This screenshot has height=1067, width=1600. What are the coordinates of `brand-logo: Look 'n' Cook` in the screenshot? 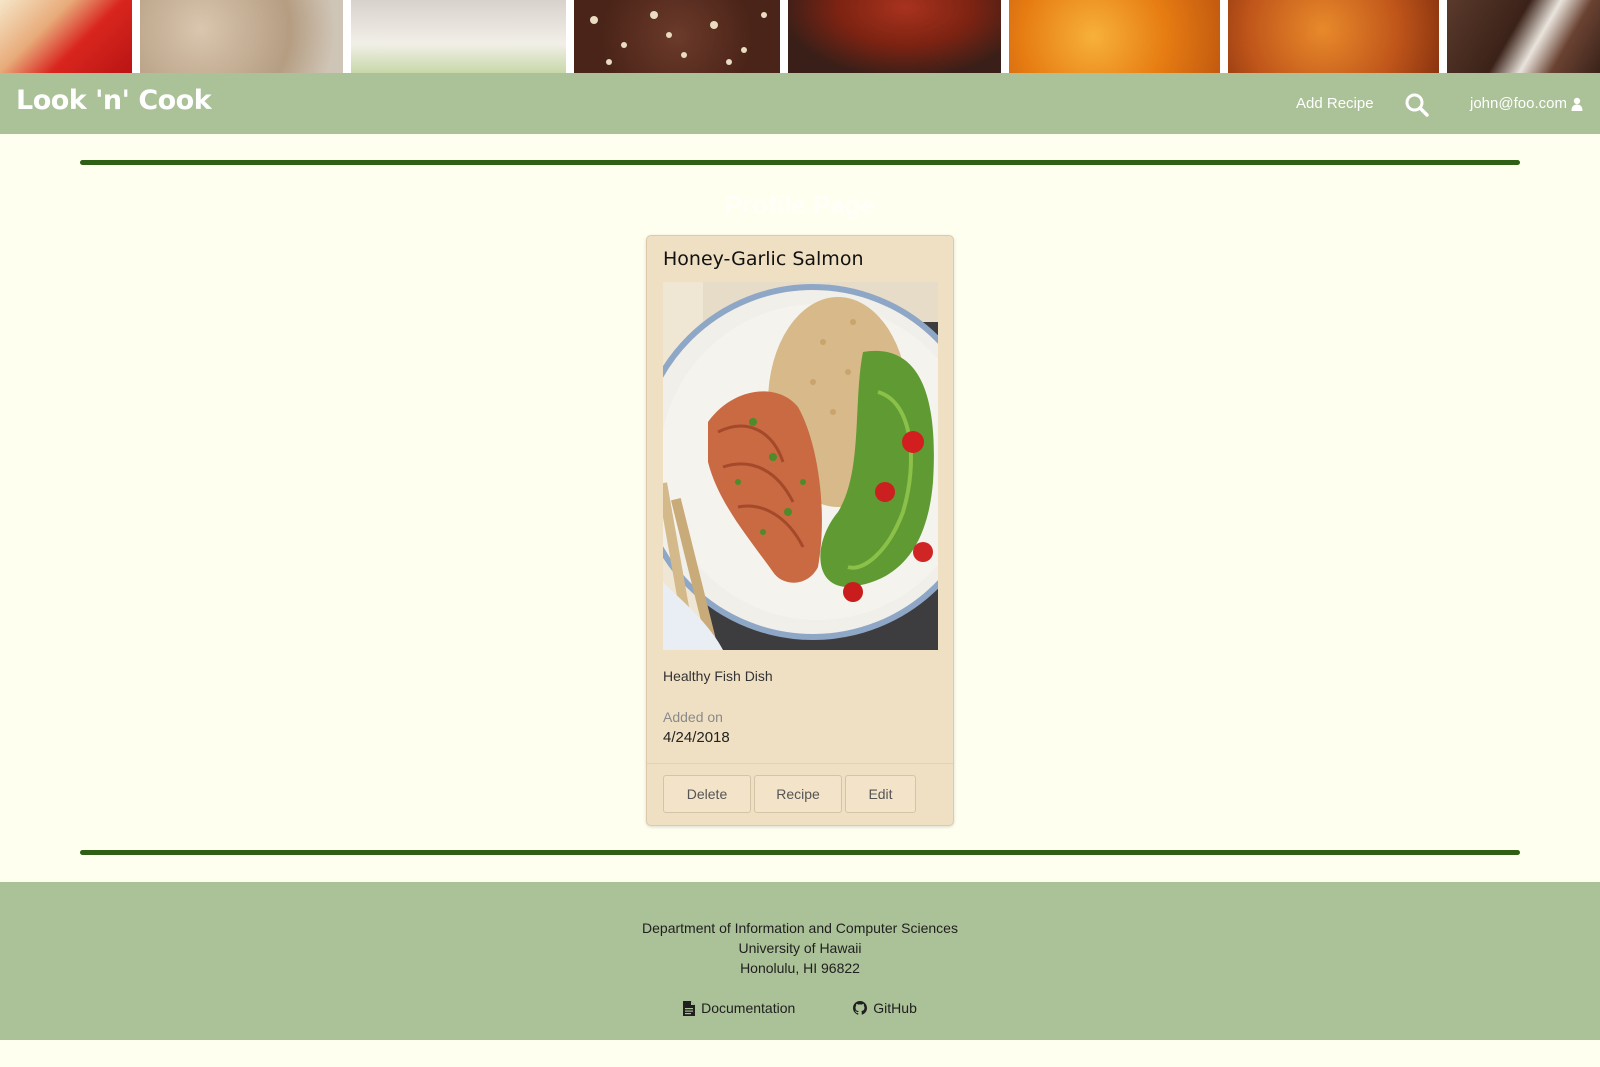 It's located at (114, 100).